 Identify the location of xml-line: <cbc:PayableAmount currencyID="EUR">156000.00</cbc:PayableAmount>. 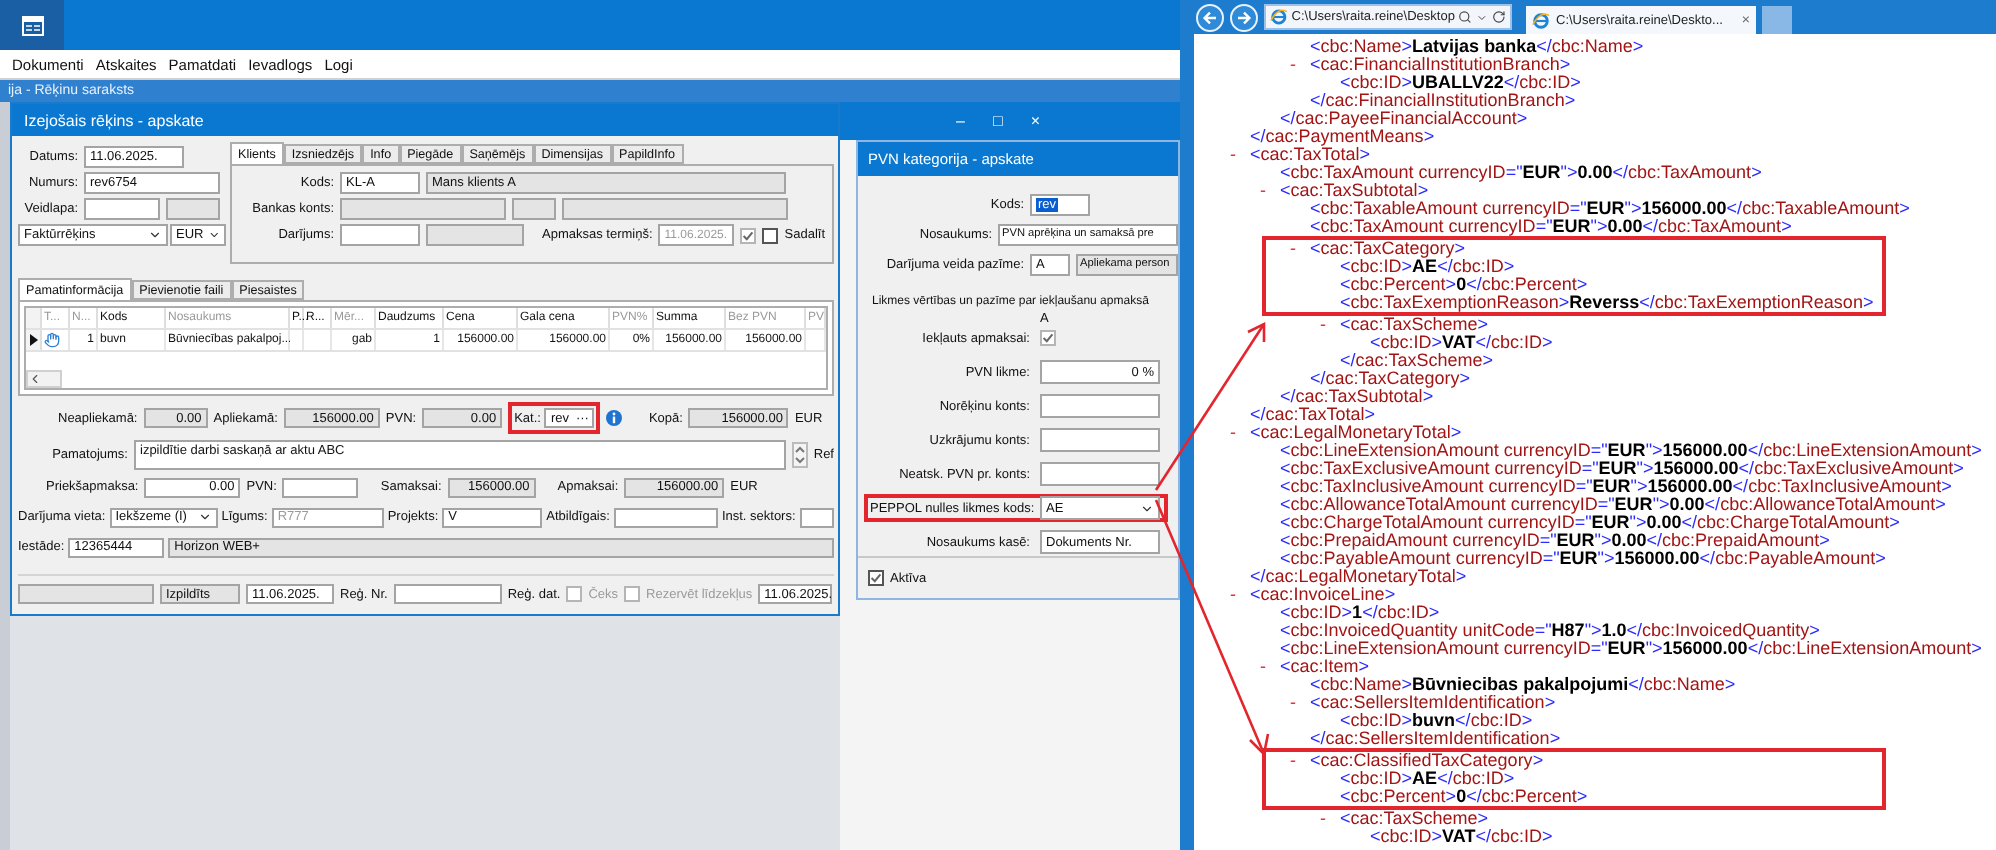
(1583, 559).